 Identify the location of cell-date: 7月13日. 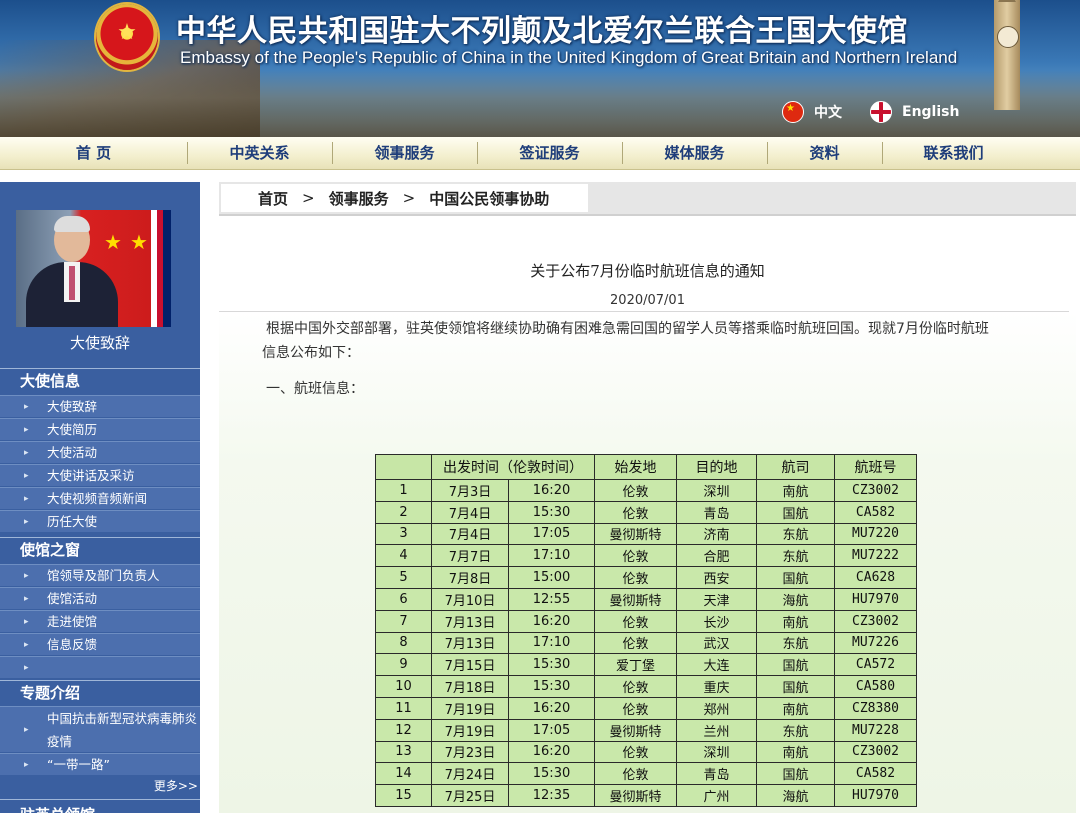
(470, 643).